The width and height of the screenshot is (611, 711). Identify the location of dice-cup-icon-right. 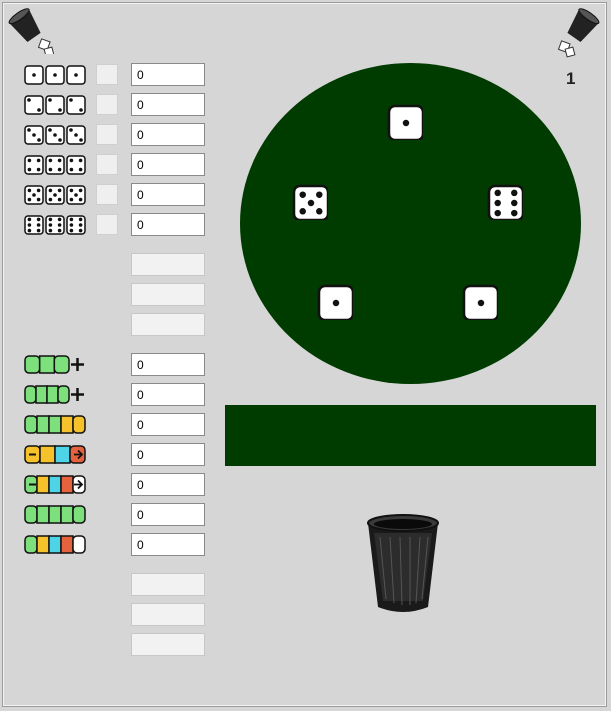
(579, 33).